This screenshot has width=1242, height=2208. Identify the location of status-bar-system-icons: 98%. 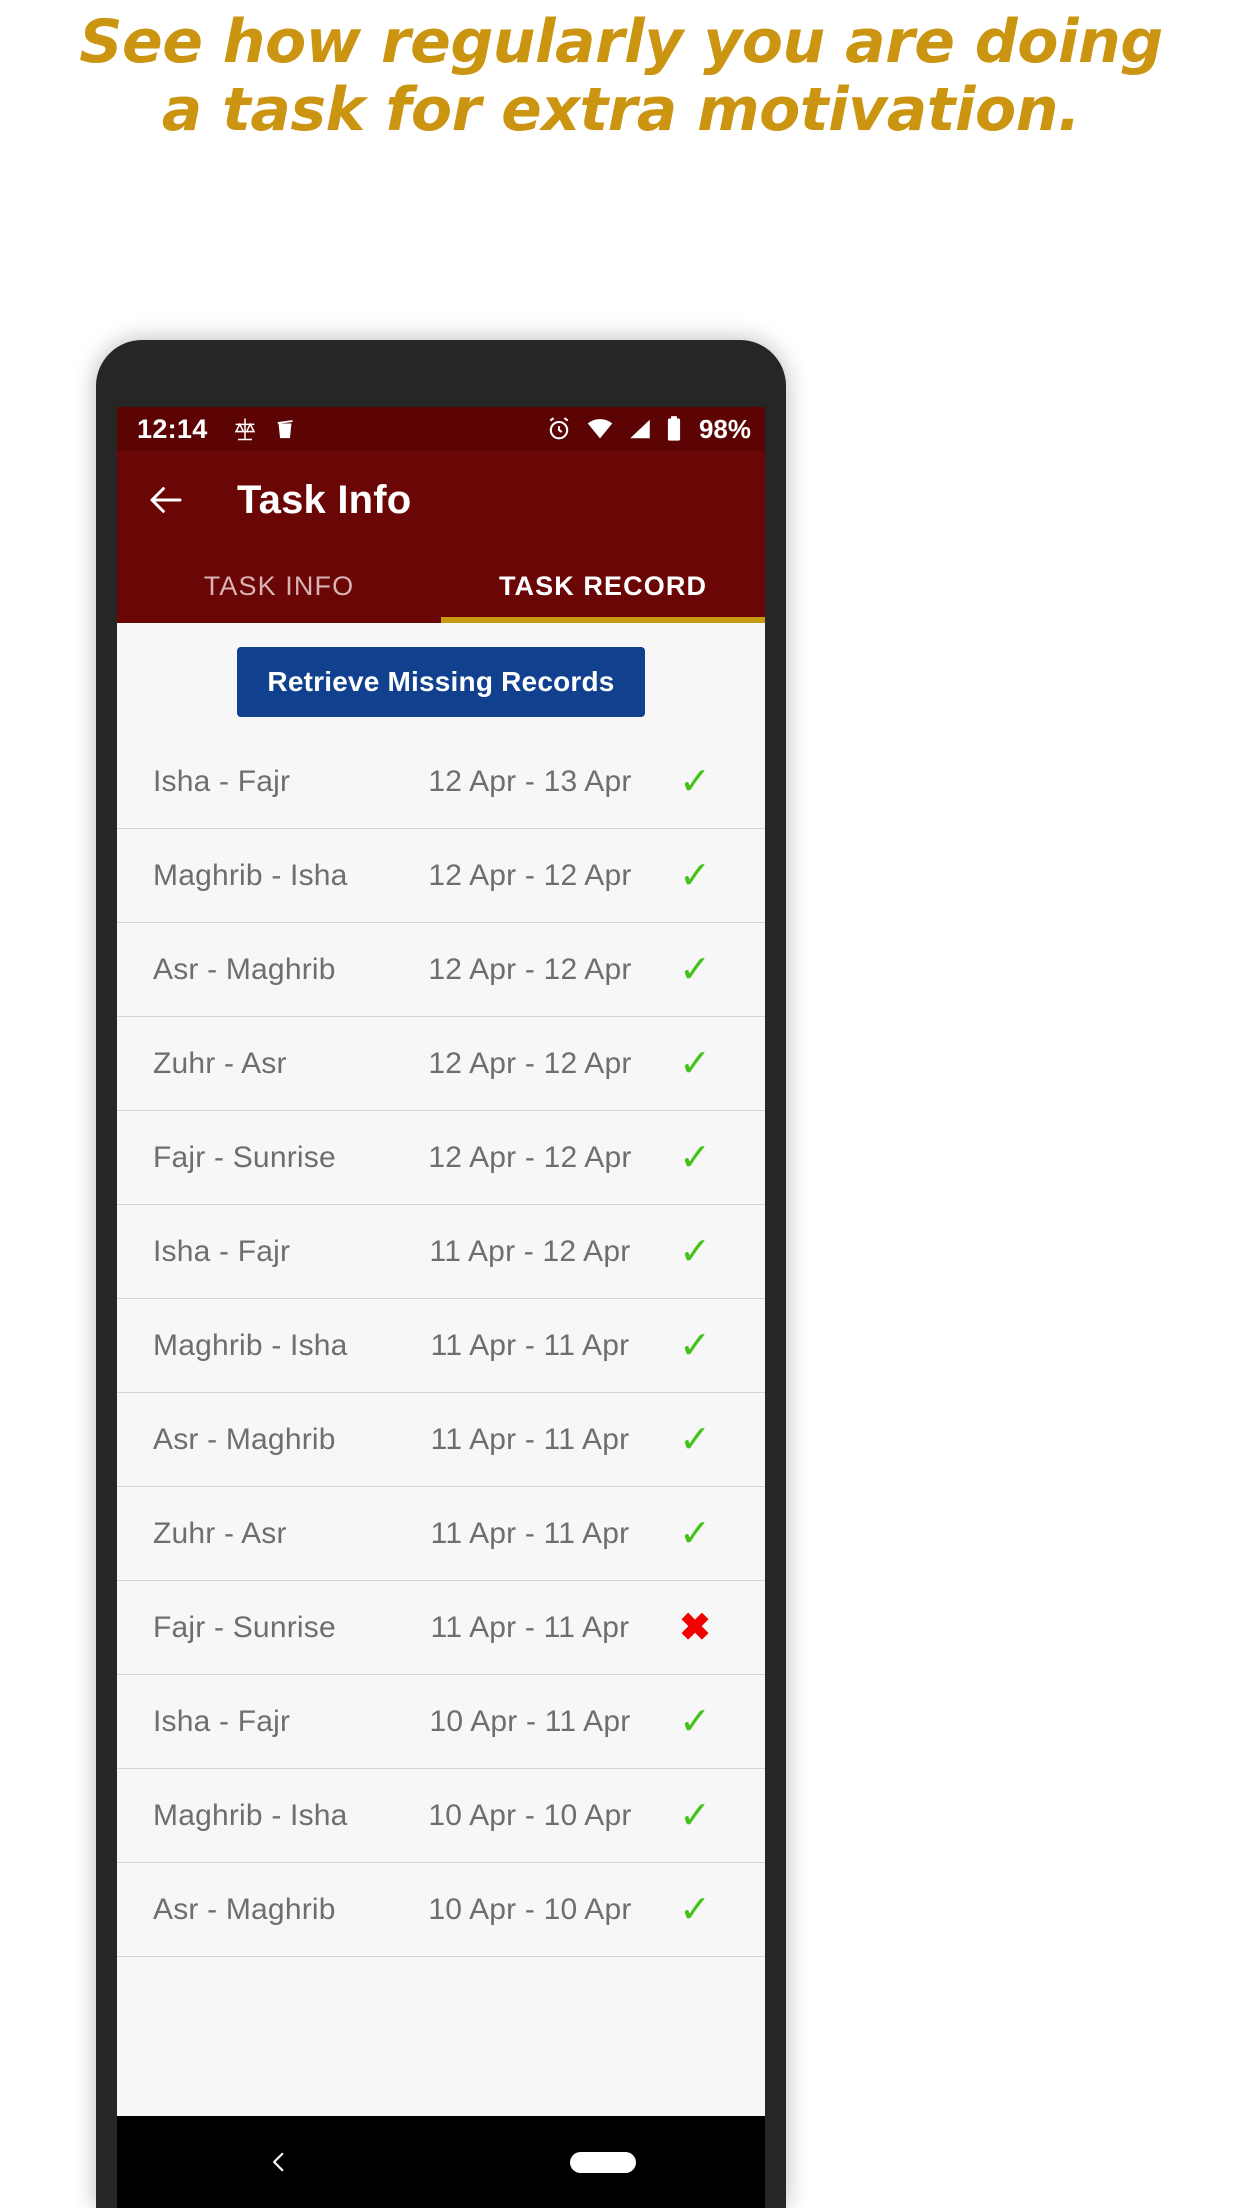
(648, 429).